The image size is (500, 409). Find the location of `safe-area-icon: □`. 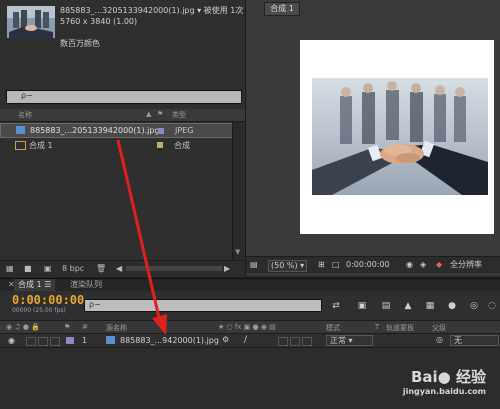

safe-area-icon: □ is located at coordinates (336, 265).